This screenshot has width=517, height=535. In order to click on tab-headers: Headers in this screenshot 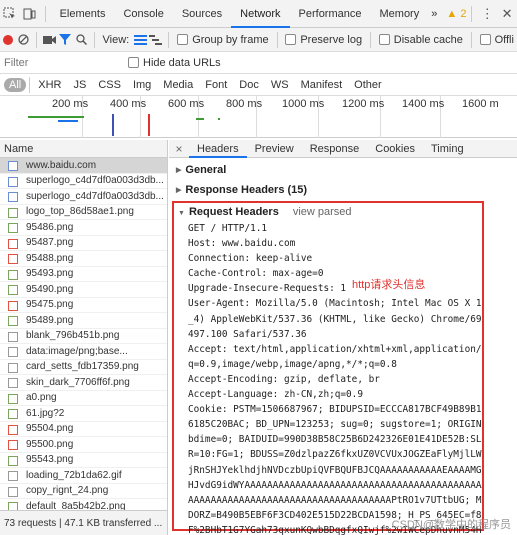, I will do `click(218, 149)`.